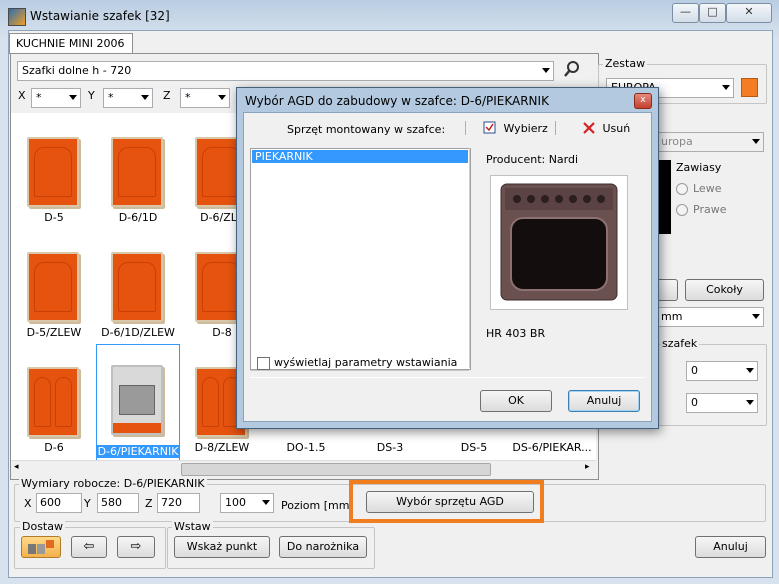  I want to click on dim-z-input: 720, so click(178, 503).